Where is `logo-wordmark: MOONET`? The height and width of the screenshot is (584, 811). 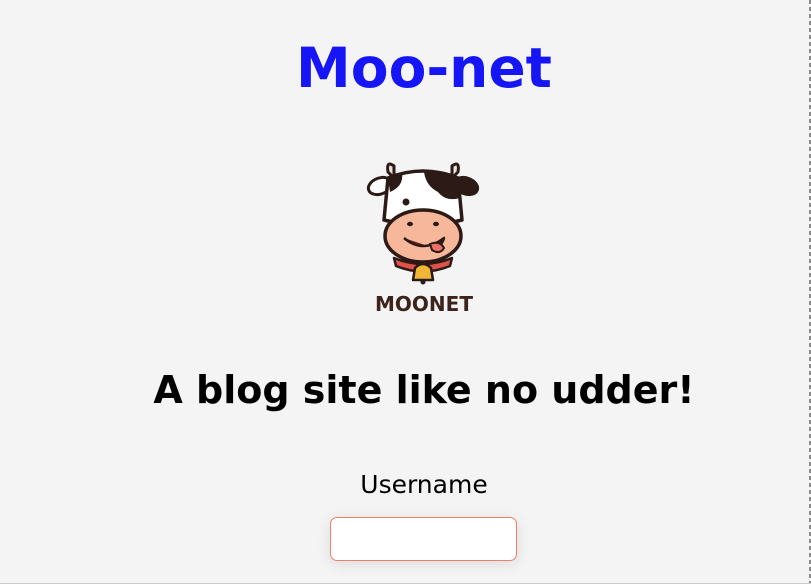
logo-wordmark: MOONET is located at coordinates (424, 304).